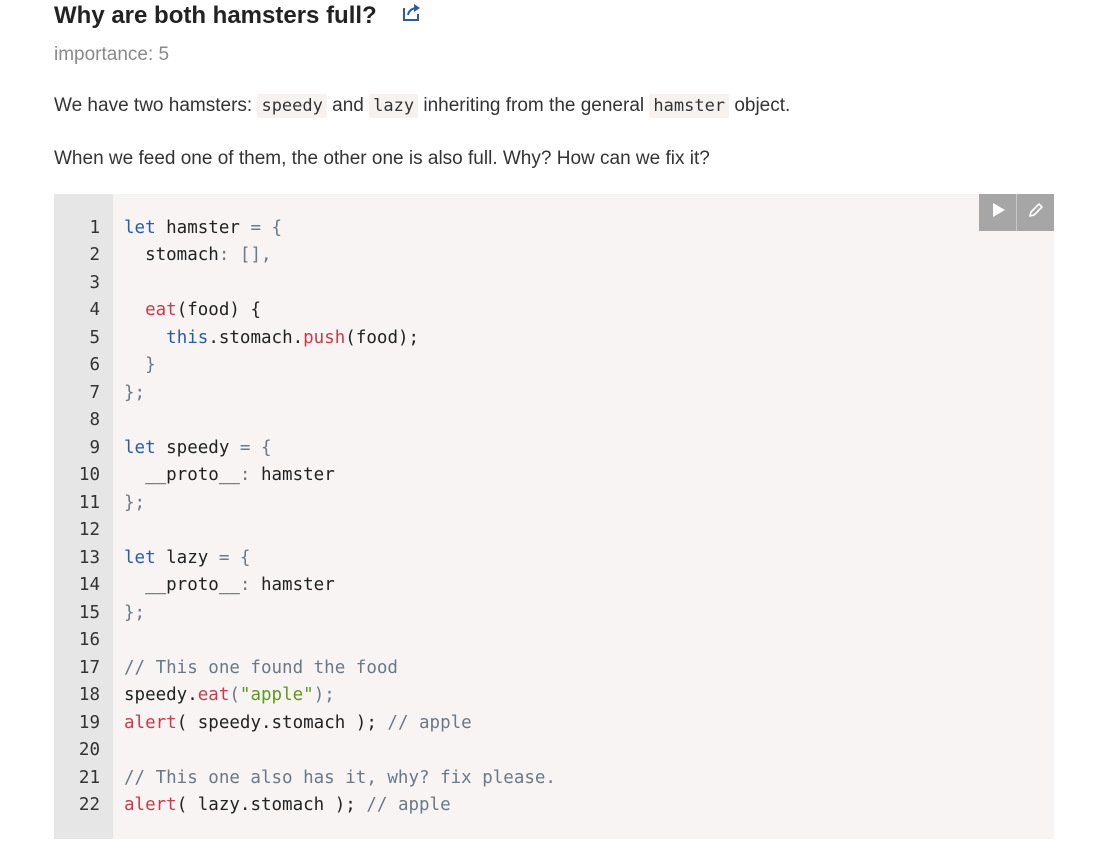 The image size is (1119, 854). I want to click on token: "apple", so click(276, 695).